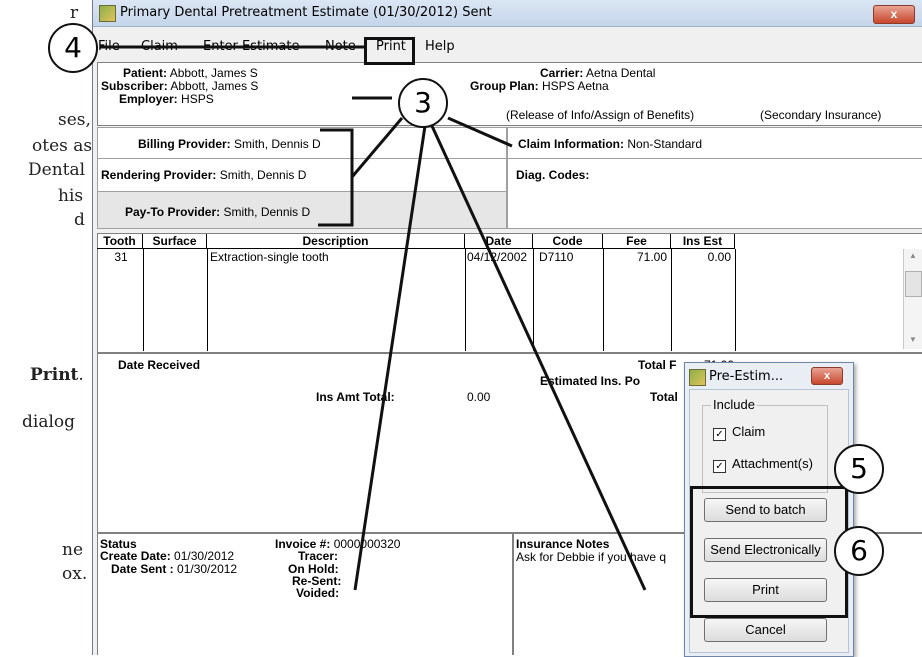  What do you see at coordinates (73, 48) in the screenshot?
I see `callout-4: 4` at bounding box center [73, 48].